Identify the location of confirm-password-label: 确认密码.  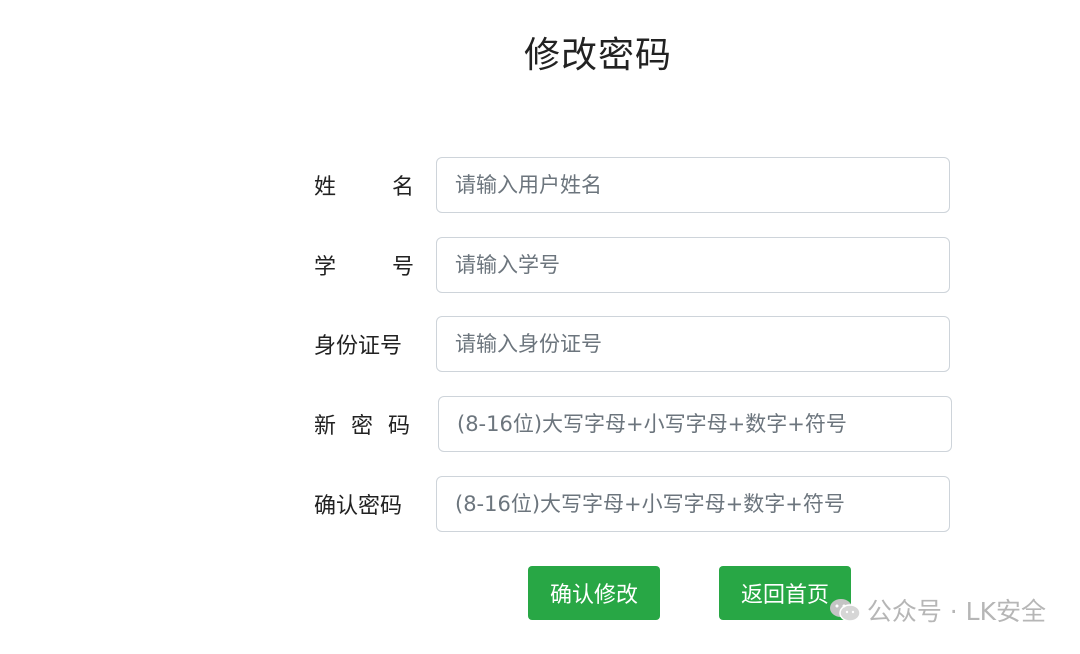
(358, 506).